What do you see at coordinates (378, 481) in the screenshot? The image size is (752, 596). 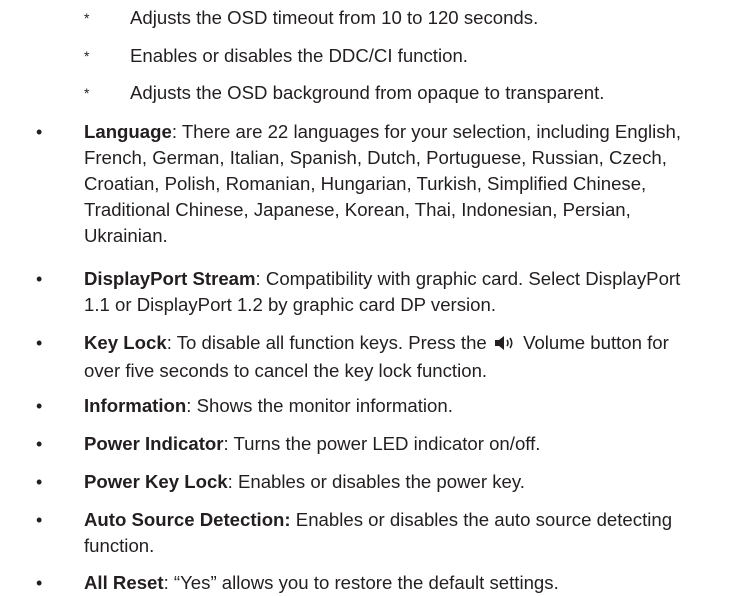 I see `item-text: Enables or disables the power key.` at bounding box center [378, 481].